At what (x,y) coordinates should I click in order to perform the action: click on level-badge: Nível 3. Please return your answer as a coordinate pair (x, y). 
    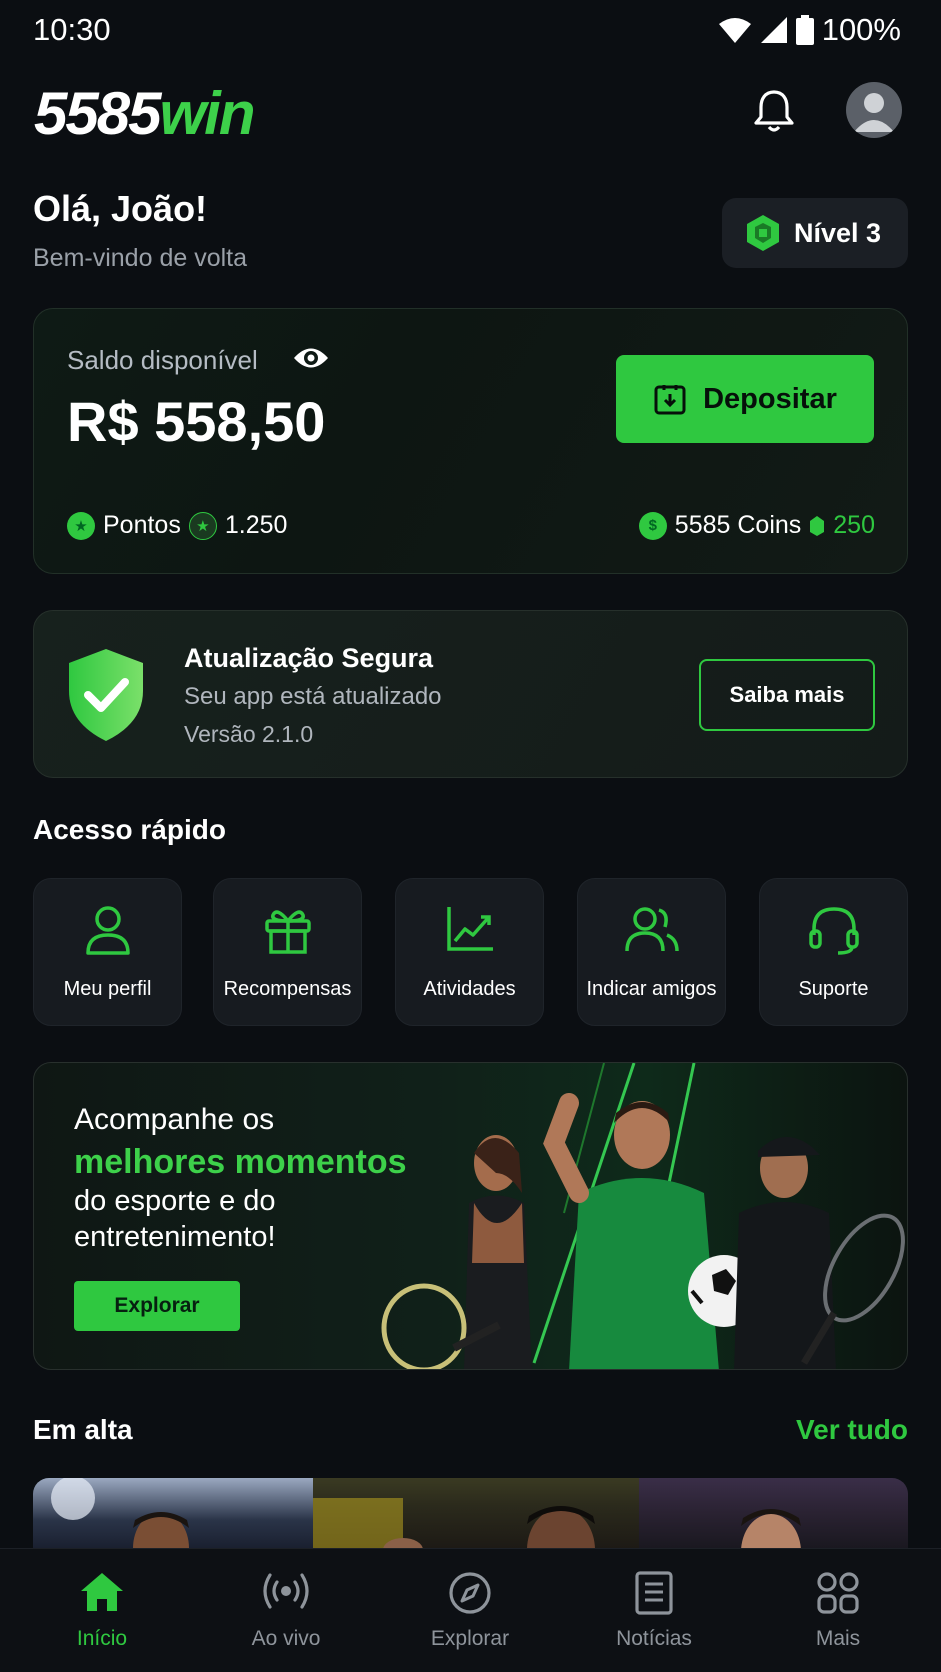
    Looking at the image, I should click on (815, 233).